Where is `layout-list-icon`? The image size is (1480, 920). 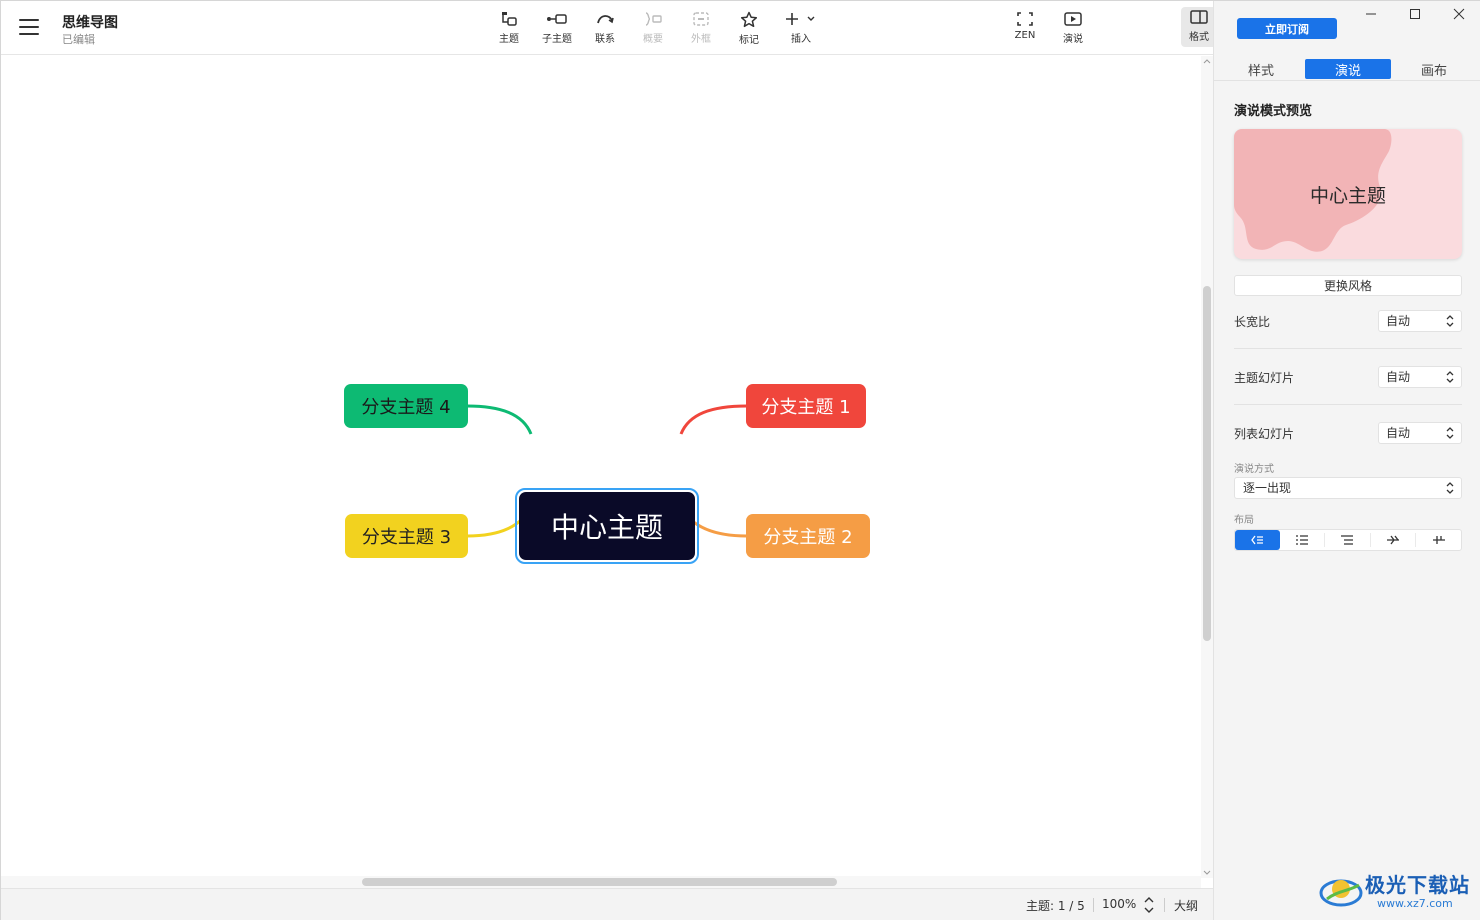 layout-list-icon is located at coordinates (1301, 540).